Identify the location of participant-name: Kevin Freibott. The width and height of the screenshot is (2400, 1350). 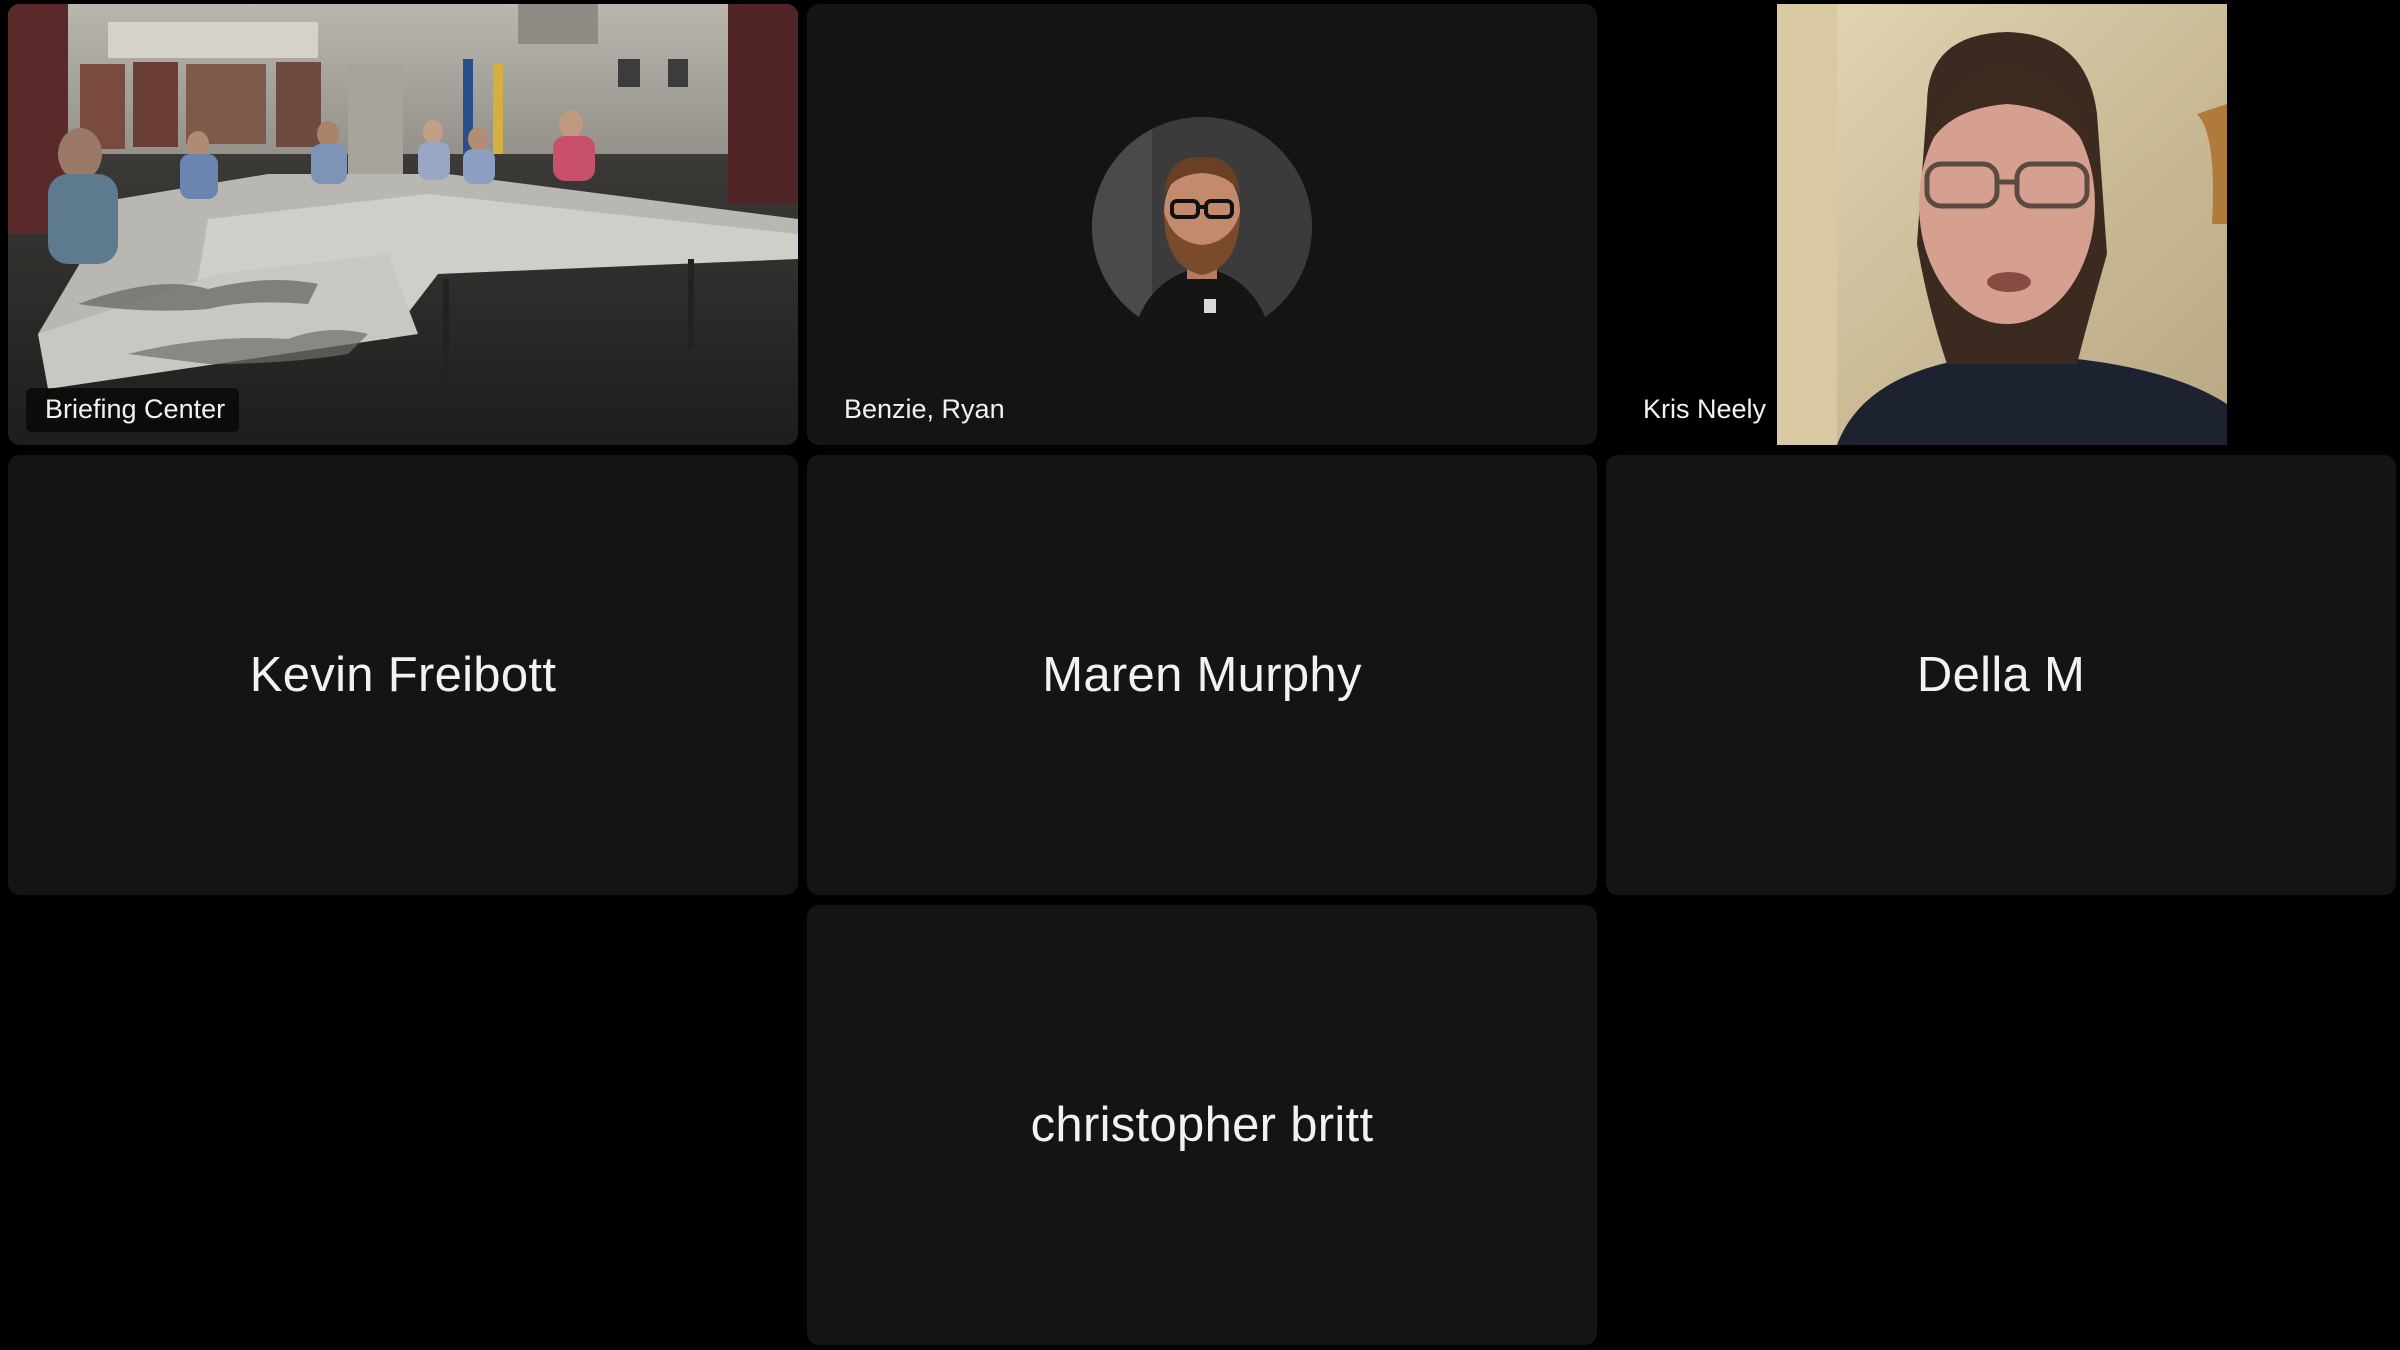
(403, 675).